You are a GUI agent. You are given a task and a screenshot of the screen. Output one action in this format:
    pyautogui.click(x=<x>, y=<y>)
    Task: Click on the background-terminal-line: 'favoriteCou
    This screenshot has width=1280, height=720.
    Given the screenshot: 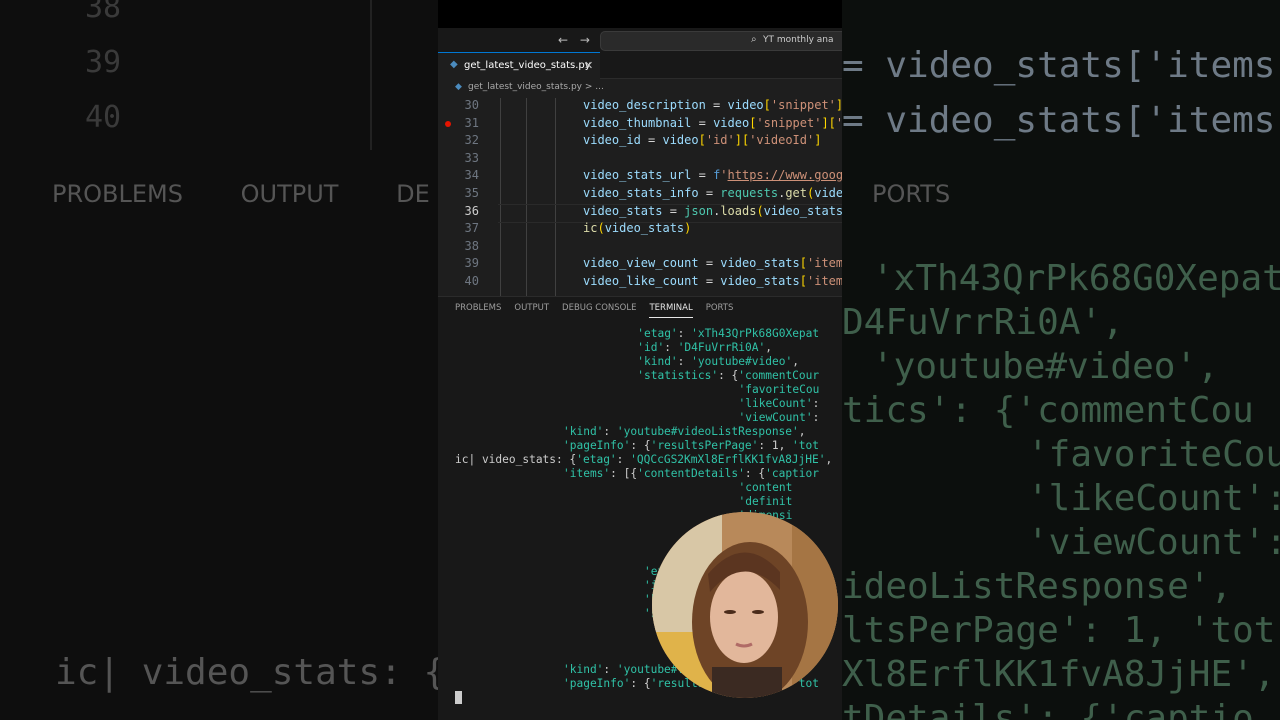 What is the action you would take?
    pyautogui.click(x=1153, y=454)
    